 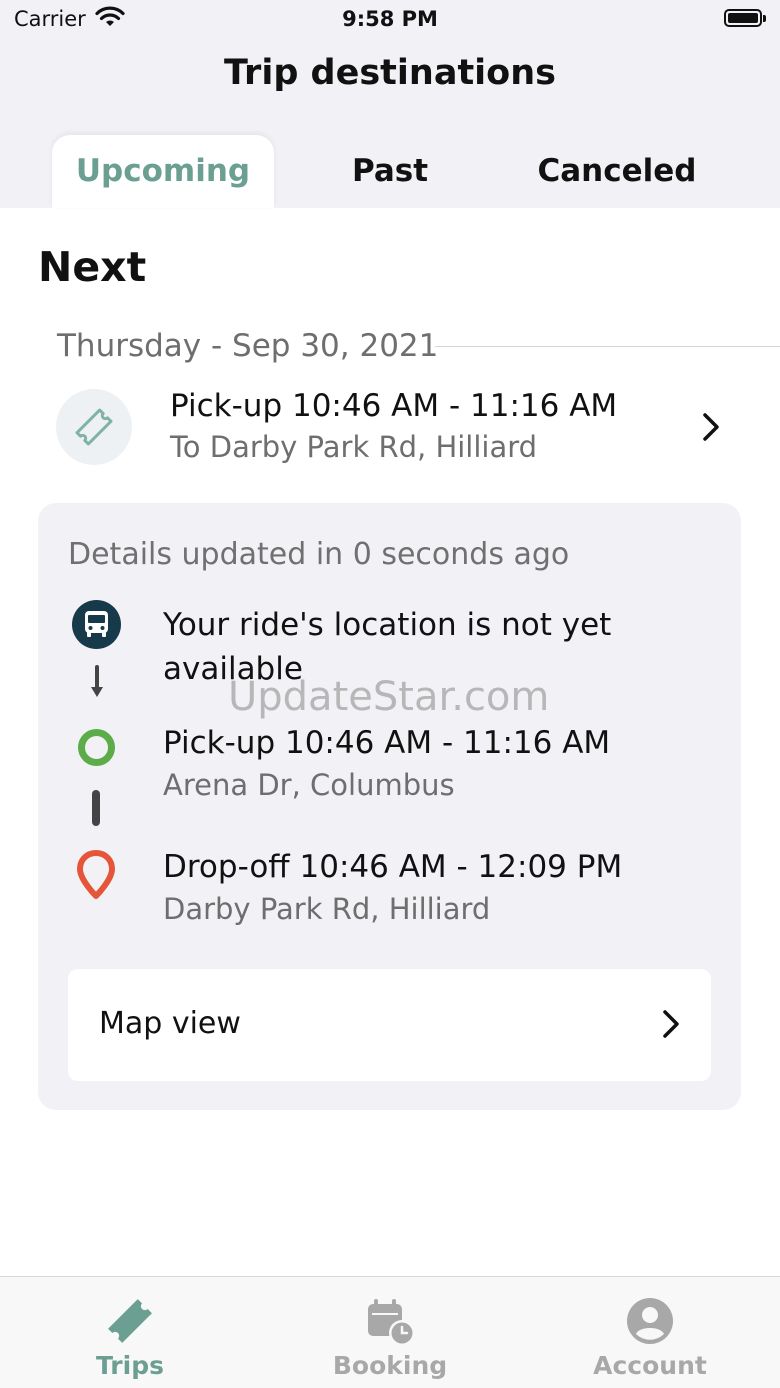 What do you see at coordinates (96, 808) in the screenshot?
I see `route-connector` at bounding box center [96, 808].